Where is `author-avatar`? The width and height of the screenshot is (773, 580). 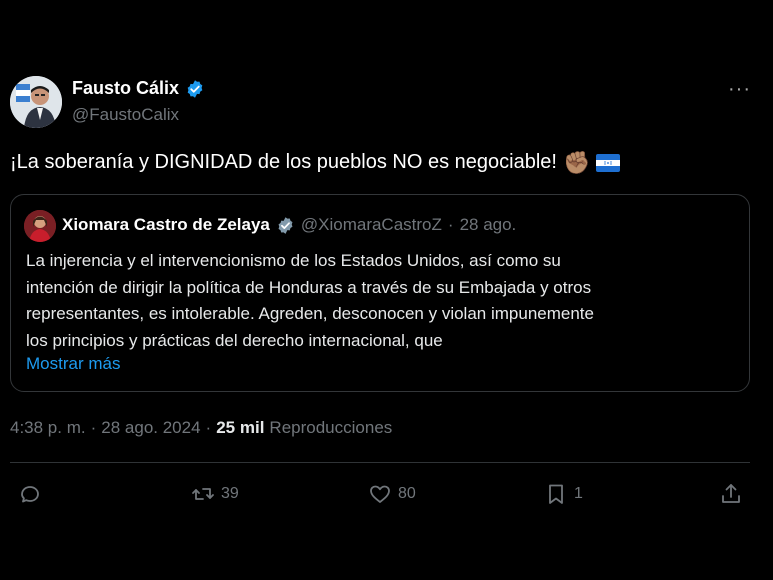
author-avatar is located at coordinates (36, 102).